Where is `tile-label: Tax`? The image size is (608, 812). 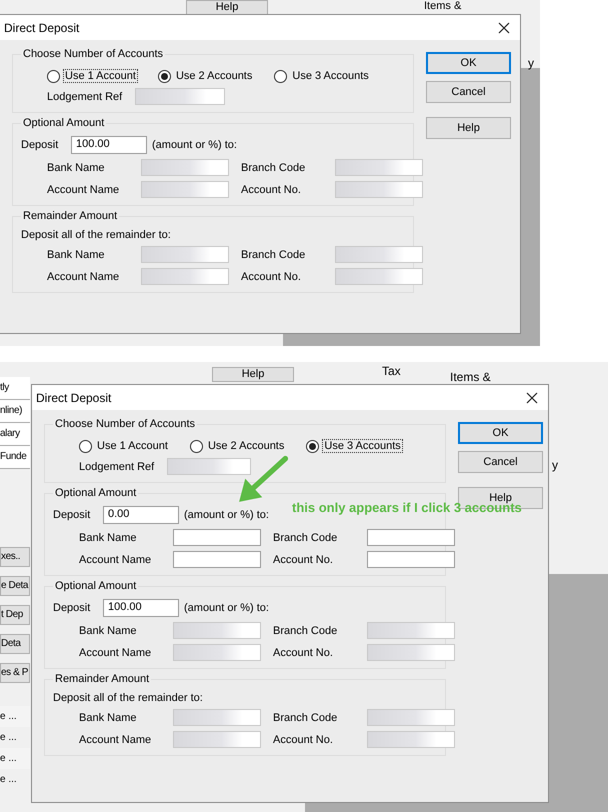
tile-label: Tax is located at coordinates (391, 371).